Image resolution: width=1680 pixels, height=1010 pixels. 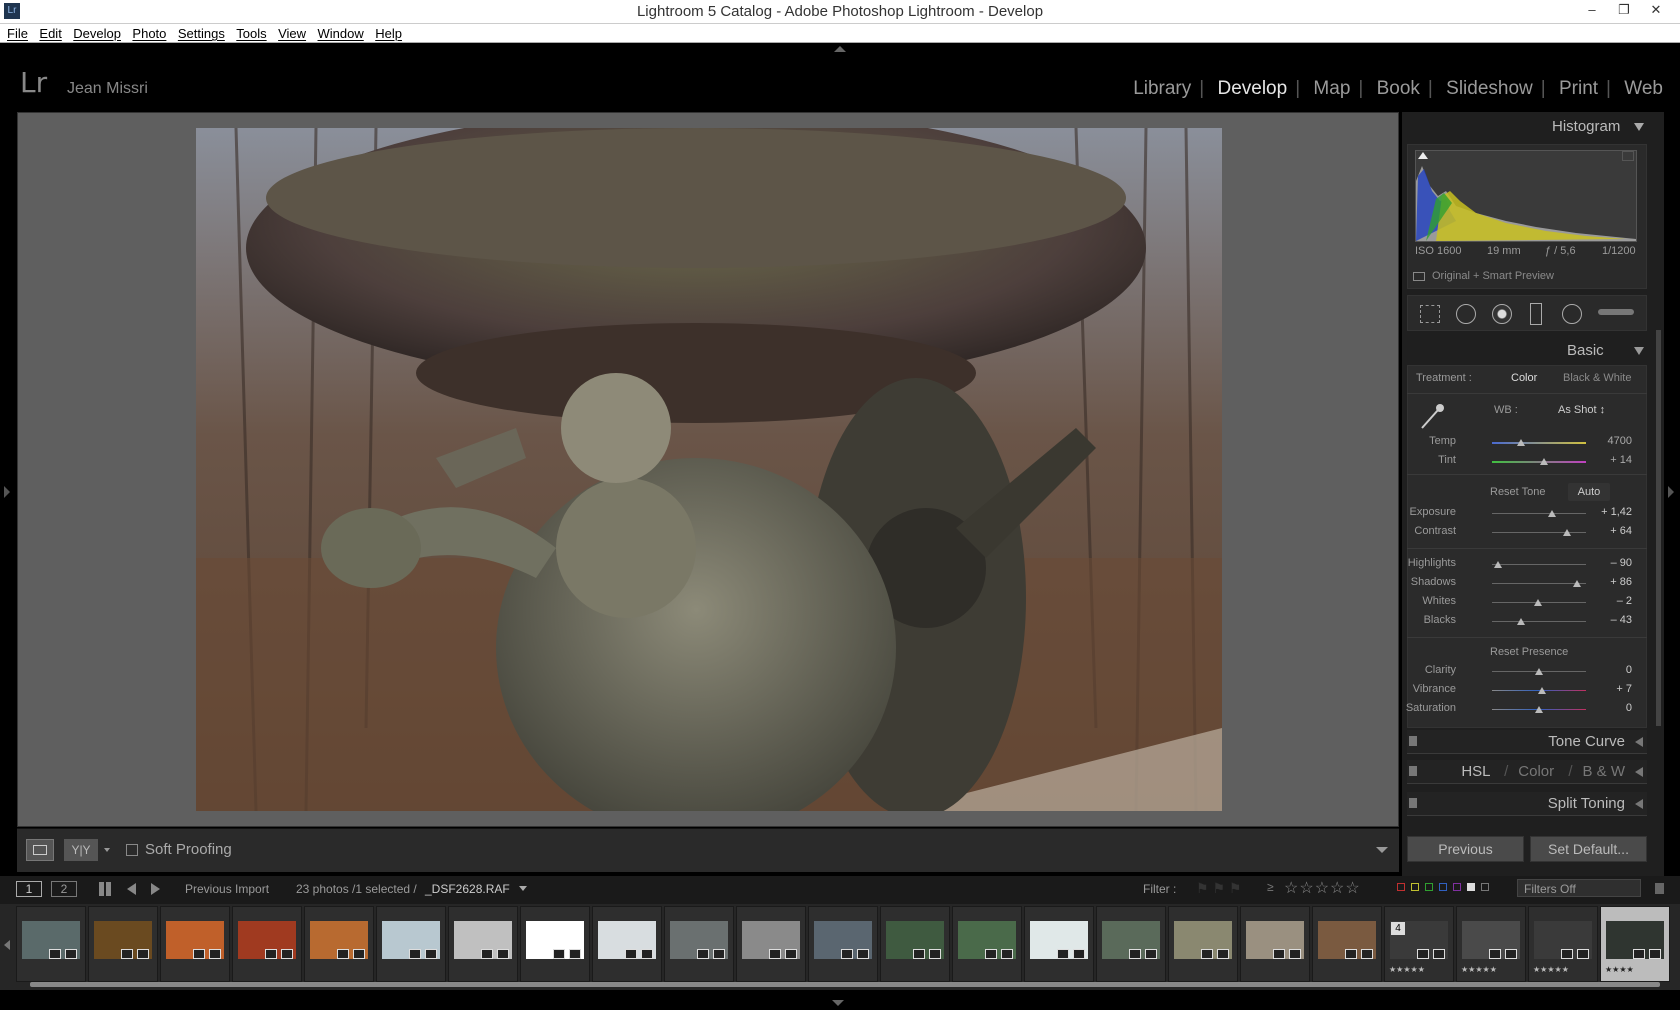 What do you see at coordinates (1398, 928) in the screenshot?
I see `stack-count-badge: 4` at bounding box center [1398, 928].